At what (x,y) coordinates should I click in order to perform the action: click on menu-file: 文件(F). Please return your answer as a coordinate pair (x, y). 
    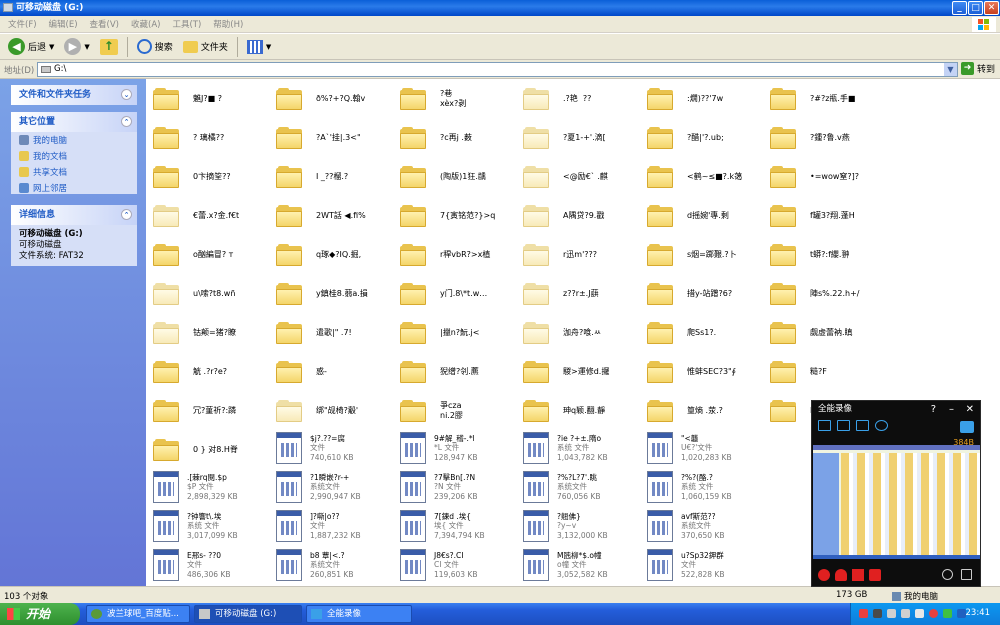
    Looking at the image, I should click on (22, 24).